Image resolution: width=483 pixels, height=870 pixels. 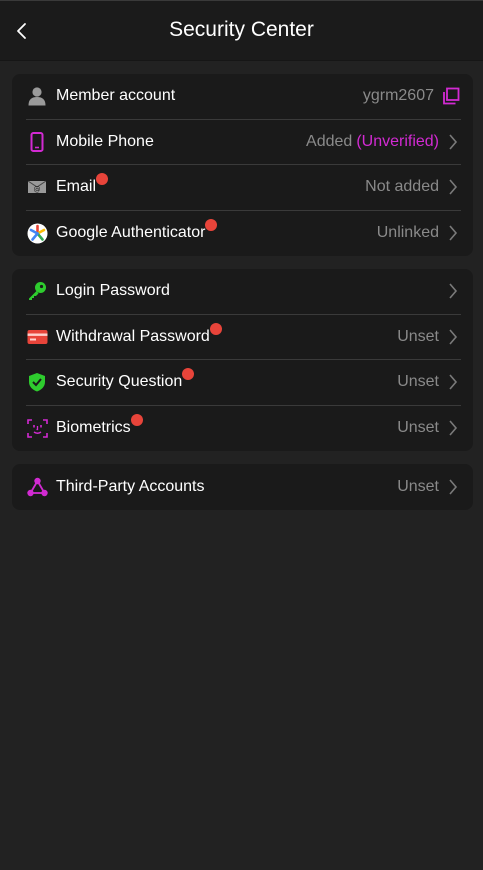 I want to click on row-label: Google Authenticator, so click(x=137, y=230).